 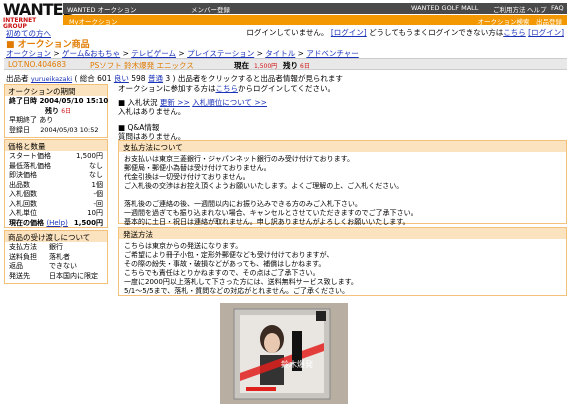 What do you see at coordinates (152, 111) in the screenshot?
I see `no-bids-text: 入札はありません。` at bounding box center [152, 111].